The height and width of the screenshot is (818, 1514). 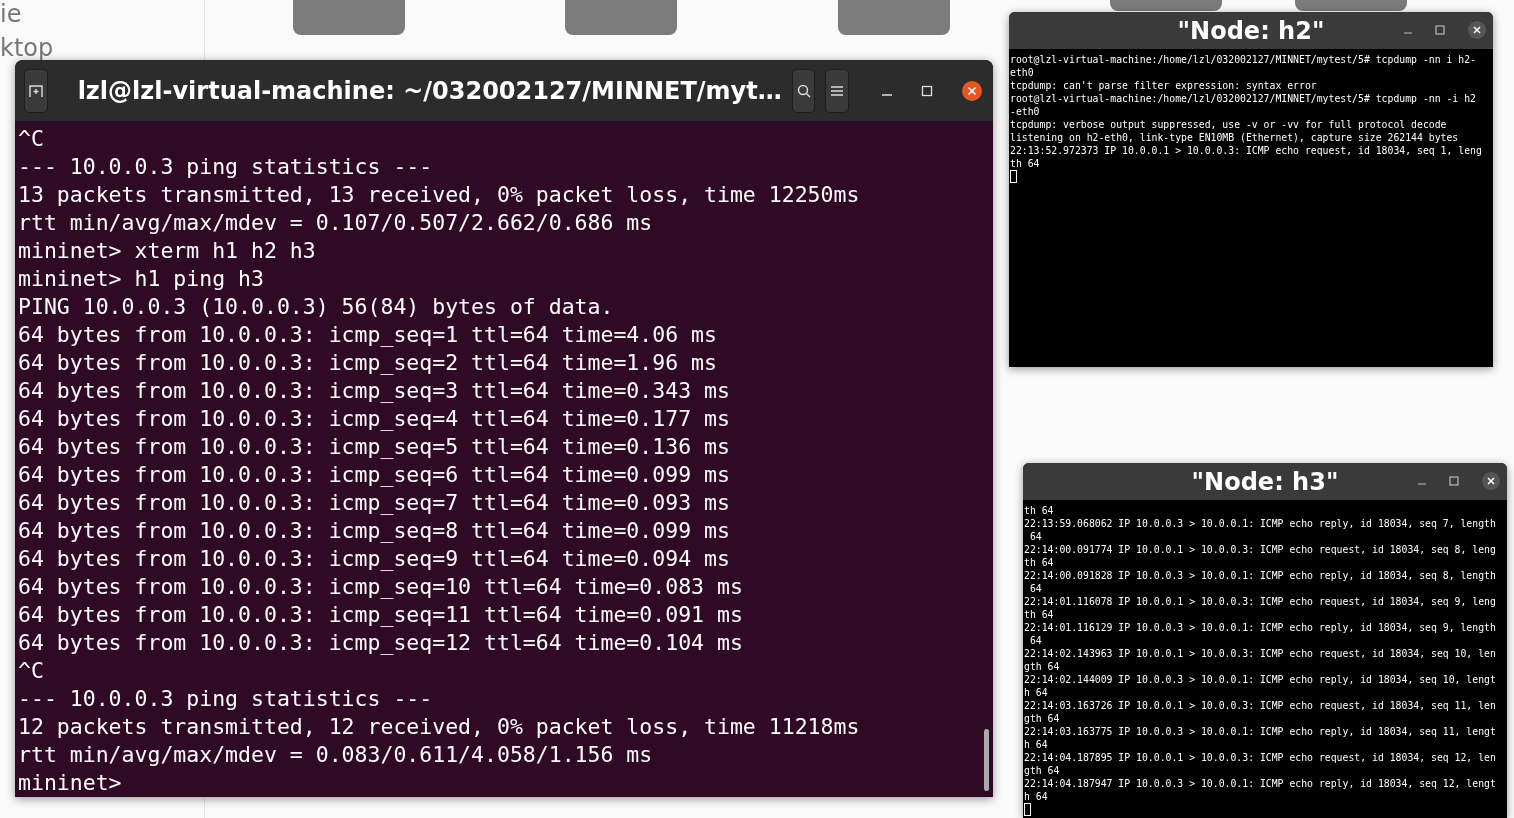 What do you see at coordinates (70, 783) in the screenshot?
I see `terminal-line: mininet>` at bounding box center [70, 783].